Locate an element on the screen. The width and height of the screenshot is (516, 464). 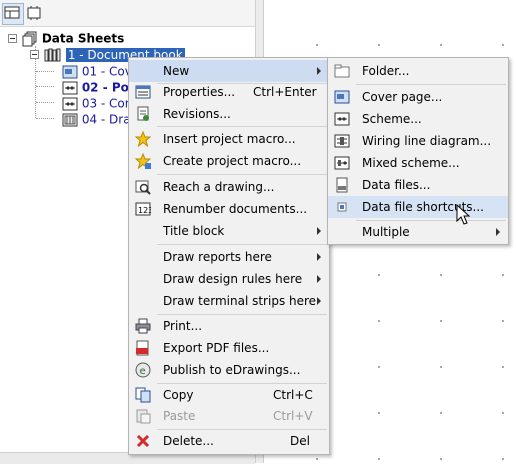
renumber-icon: 123 is located at coordinates (143, 209).